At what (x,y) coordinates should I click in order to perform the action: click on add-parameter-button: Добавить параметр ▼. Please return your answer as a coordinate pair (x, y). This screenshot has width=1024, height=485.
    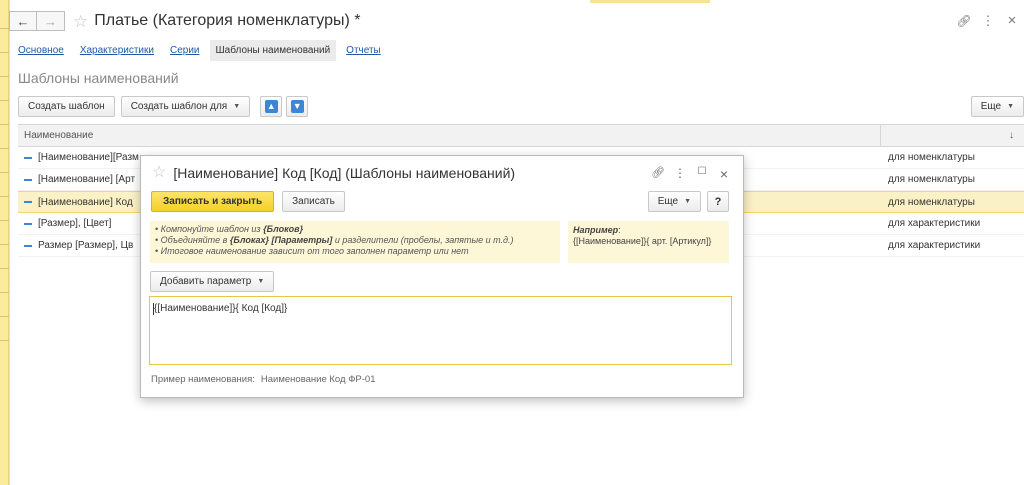
    Looking at the image, I should click on (212, 281).